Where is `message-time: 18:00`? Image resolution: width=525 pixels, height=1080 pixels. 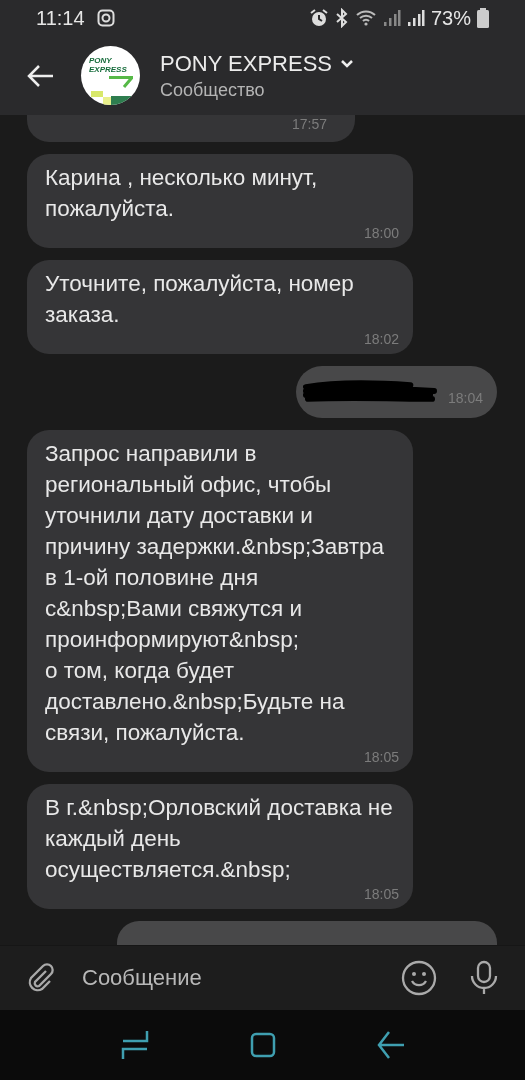 message-time: 18:00 is located at coordinates (381, 233).